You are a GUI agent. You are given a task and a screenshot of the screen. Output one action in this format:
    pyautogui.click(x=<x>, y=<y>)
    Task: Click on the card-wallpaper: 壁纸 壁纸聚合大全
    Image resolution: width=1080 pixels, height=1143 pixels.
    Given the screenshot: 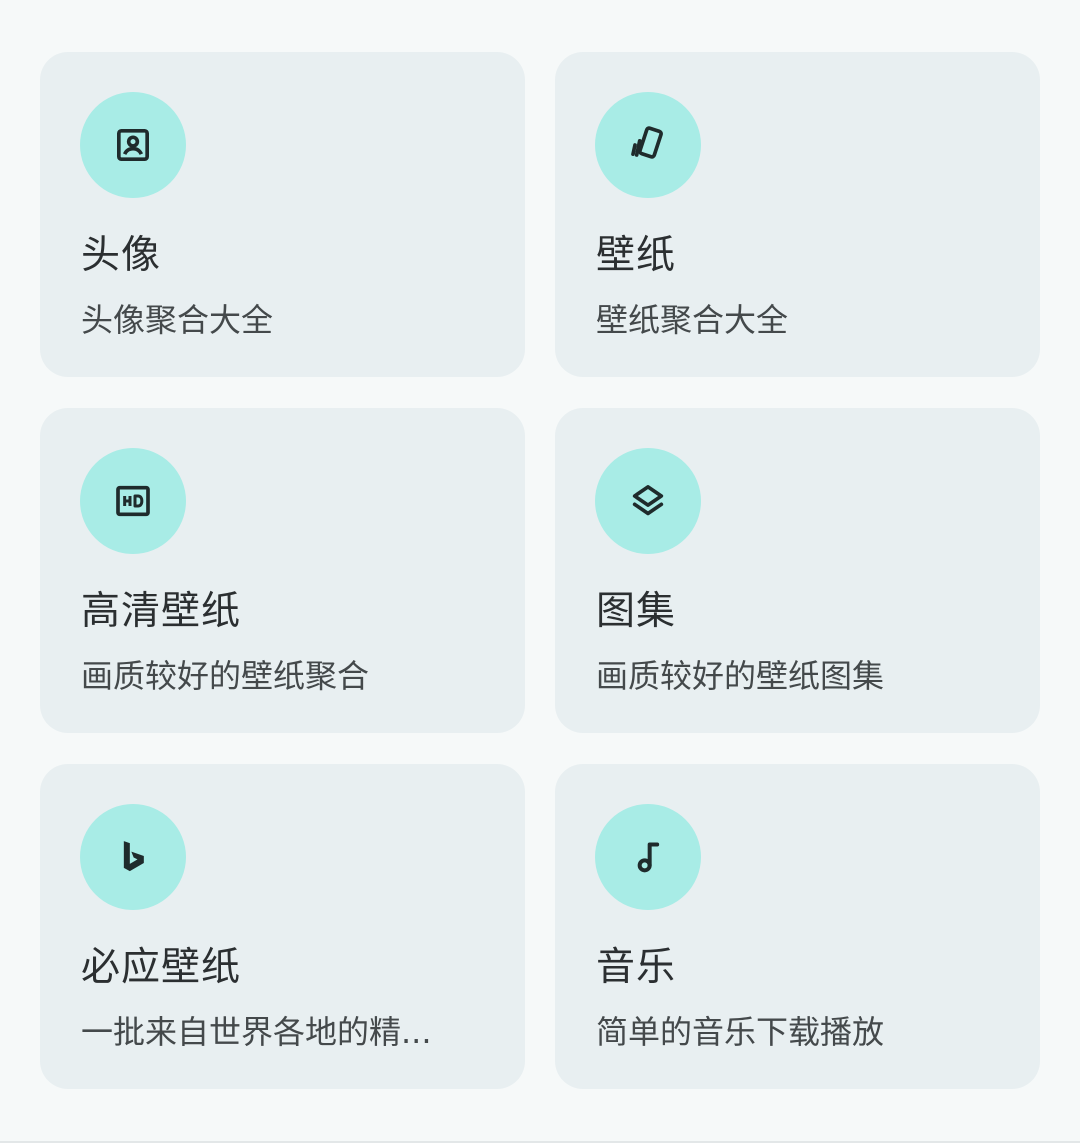 What is the action you would take?
    pyautogui.click(x=797, y=214)
    